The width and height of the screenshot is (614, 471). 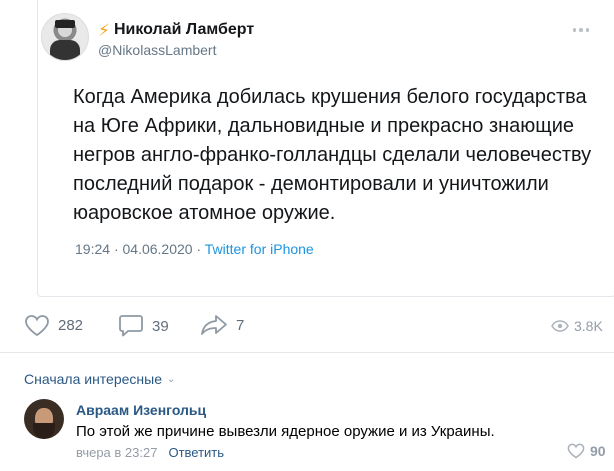 I want to click on share-button: 7, so click(x=222, y=325).